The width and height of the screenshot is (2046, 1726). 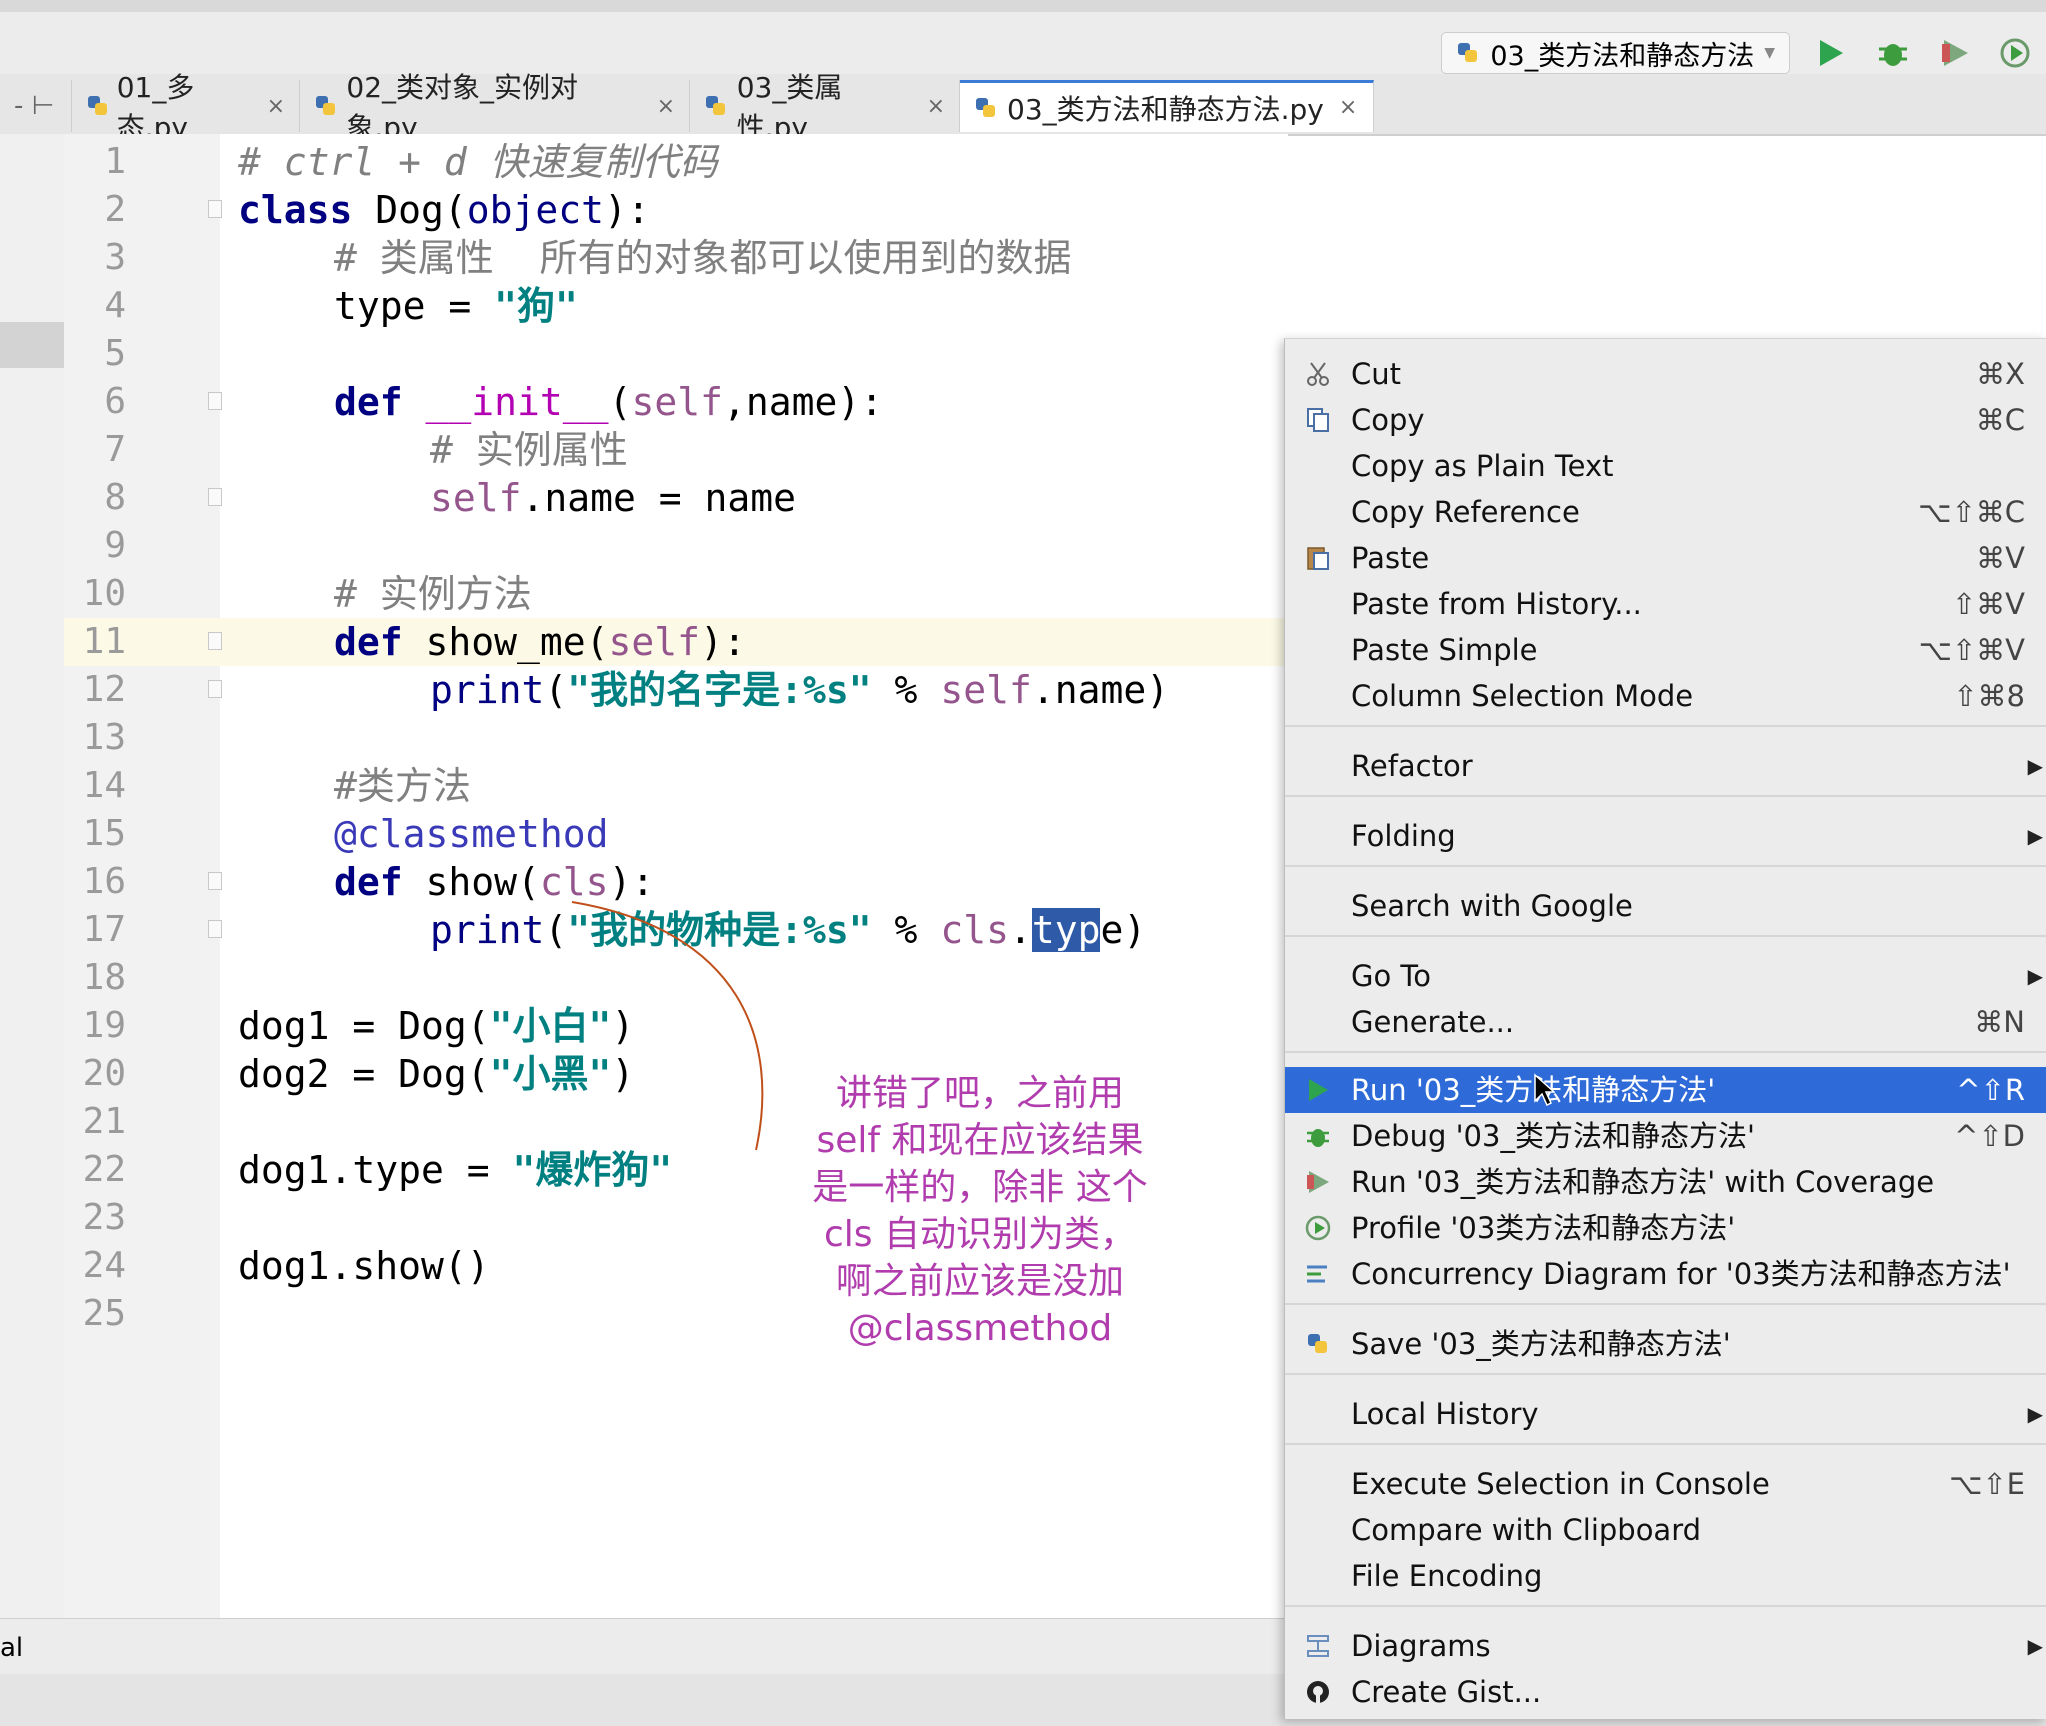 What do you see at coordinates (115, 401) in the screenshot?
I see `line-number: 6` at bounding box center [115, 401].